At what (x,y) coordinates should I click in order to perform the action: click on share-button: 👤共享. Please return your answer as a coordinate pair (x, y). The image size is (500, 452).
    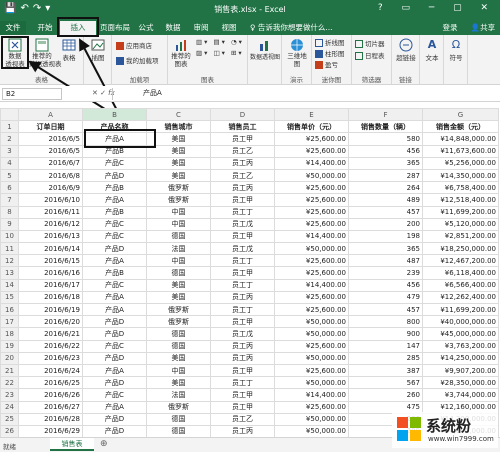
    Looking at the image, I should click on (483, 28).